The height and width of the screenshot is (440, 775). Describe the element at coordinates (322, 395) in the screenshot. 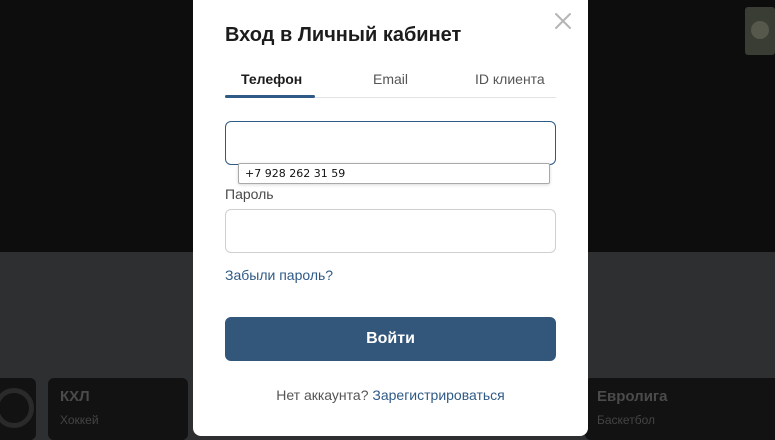

I see `no-account-text: Нет аккаунта?` at that location.